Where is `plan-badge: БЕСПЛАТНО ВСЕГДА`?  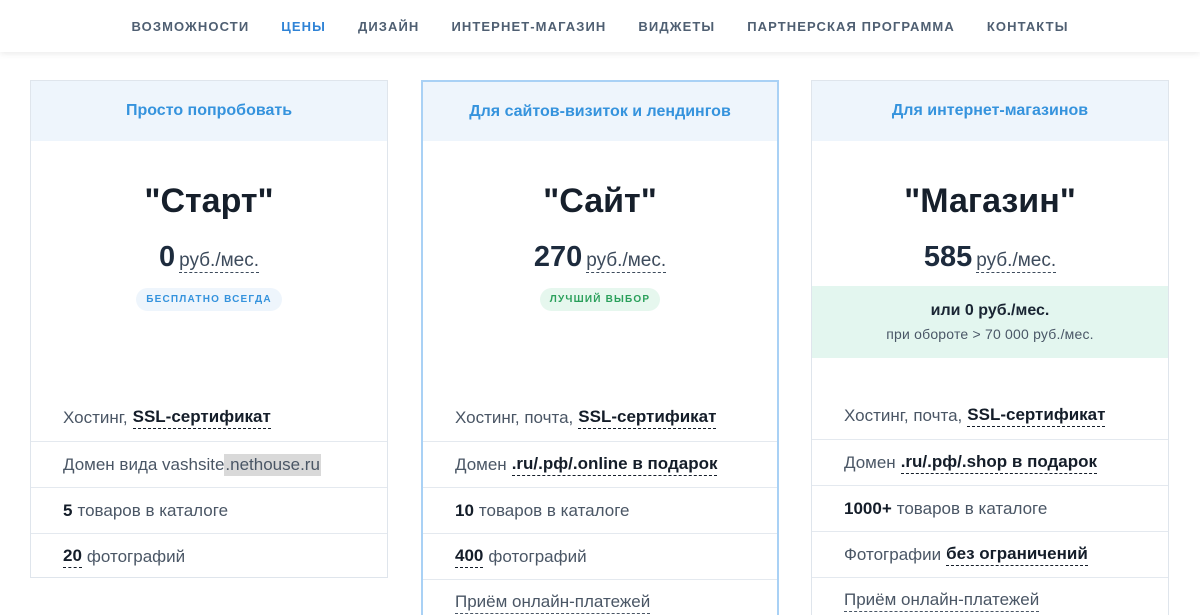
plan-badge: БЕСПЛАТНО ВСЕГДА is located at coordinates (209, 299).